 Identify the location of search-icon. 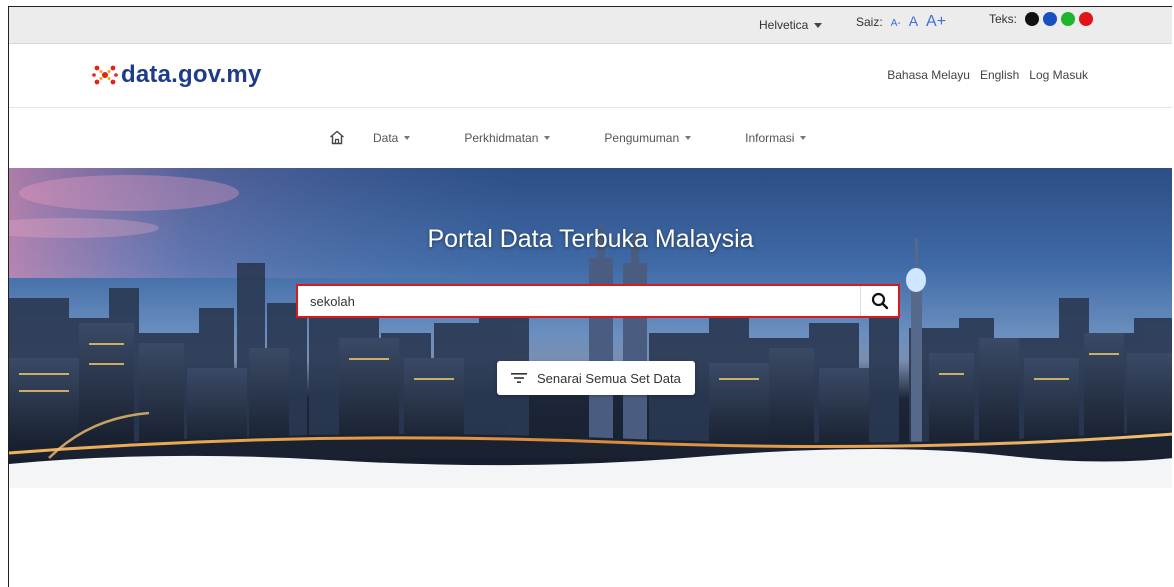
(879, 301).